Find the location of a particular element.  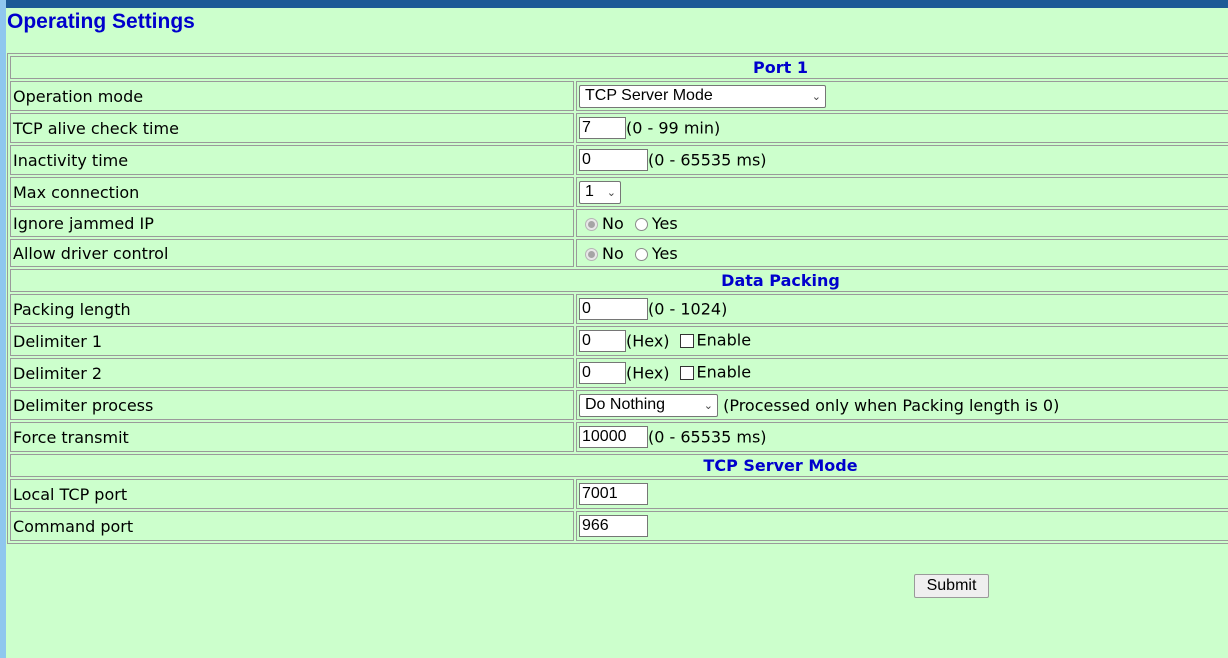

row-allow-driver-control: Allow driver control No Yes is located at coordinates (619, 253).